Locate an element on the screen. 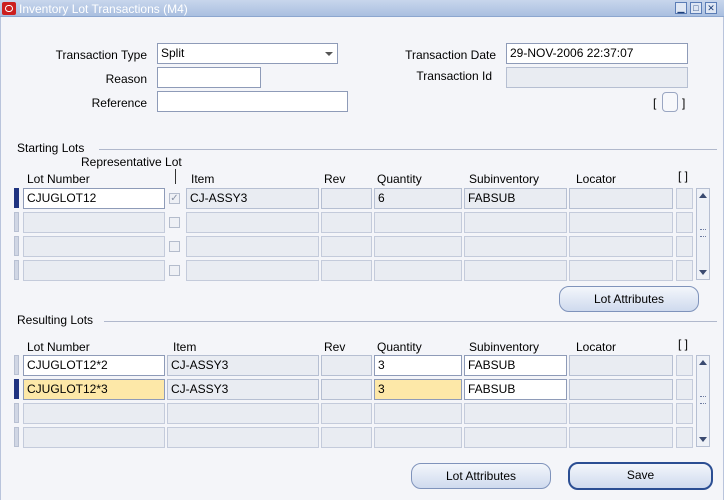  resulting-lot-attributes-button: Lot Attributes is located at coordinates (481, 476).